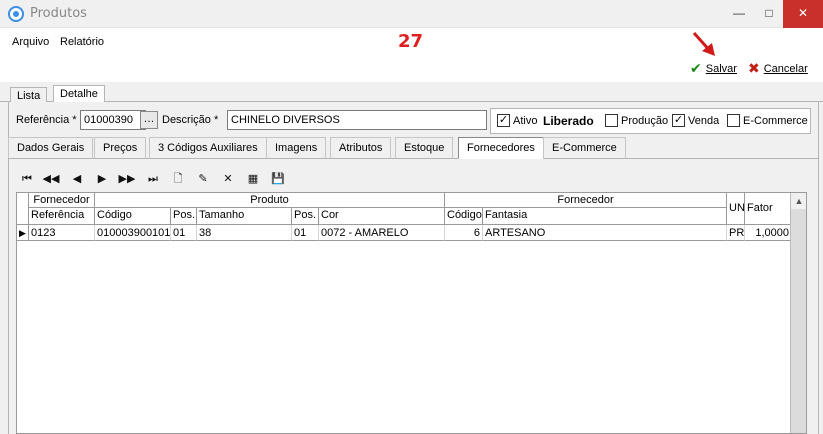 The image size is (823, 434). What do you see at coordinates (703, 43) in the screenshot?
I see `red-arrow-icon` at bounding box center [703, 43].